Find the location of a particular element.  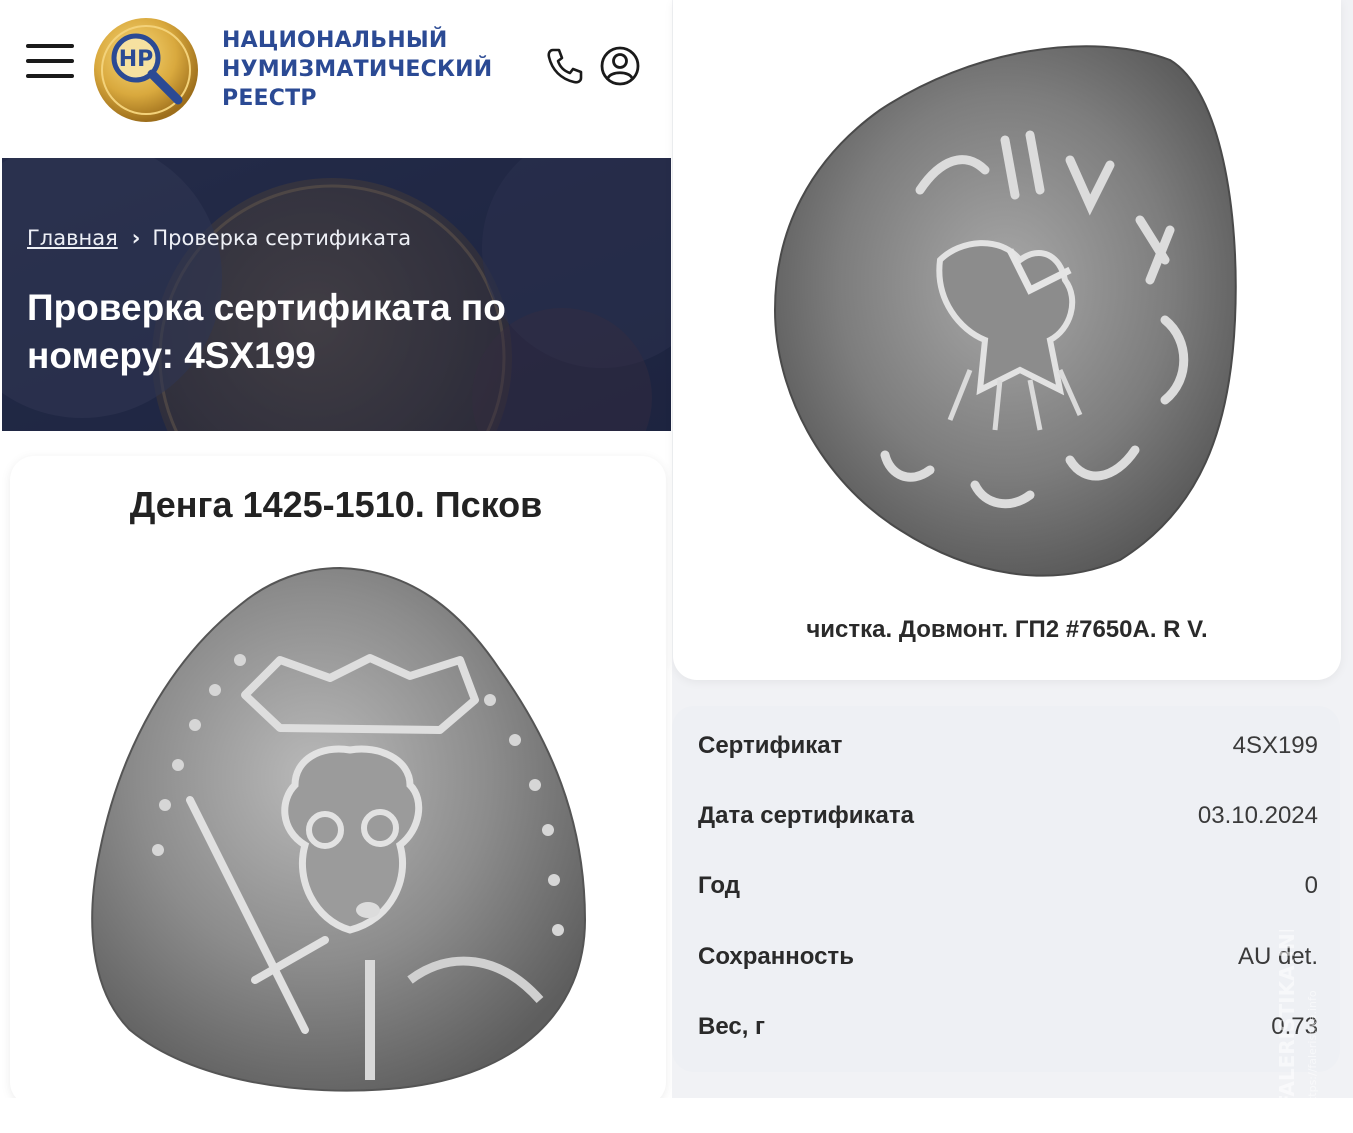

user-icon is located at coordinates (620, 66).